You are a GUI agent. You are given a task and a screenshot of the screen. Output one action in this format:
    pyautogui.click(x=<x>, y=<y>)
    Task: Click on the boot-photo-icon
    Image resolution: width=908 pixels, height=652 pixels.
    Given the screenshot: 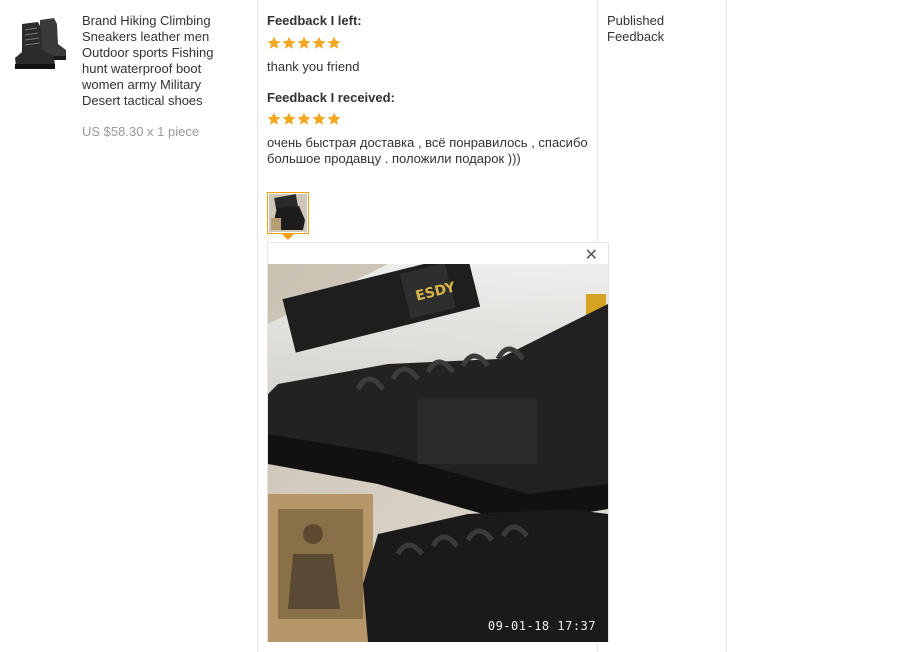 What is the action you would take?
    pyautogui.click(x=288, y=213)
    